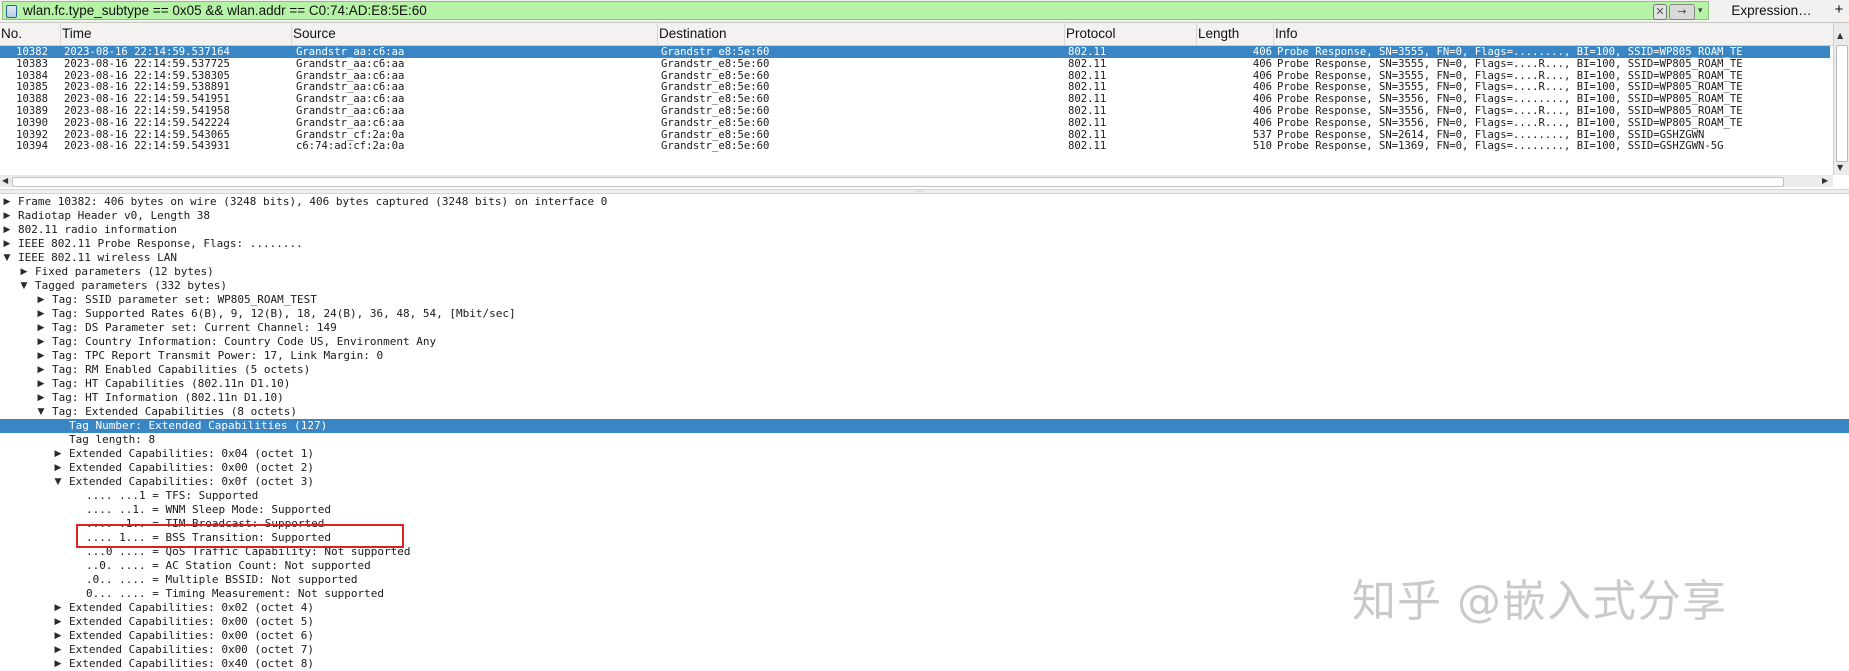 The height and width of the screenshot is (671, 1849). I want to click on packet-cell-no: 10384, so click(32, 75).